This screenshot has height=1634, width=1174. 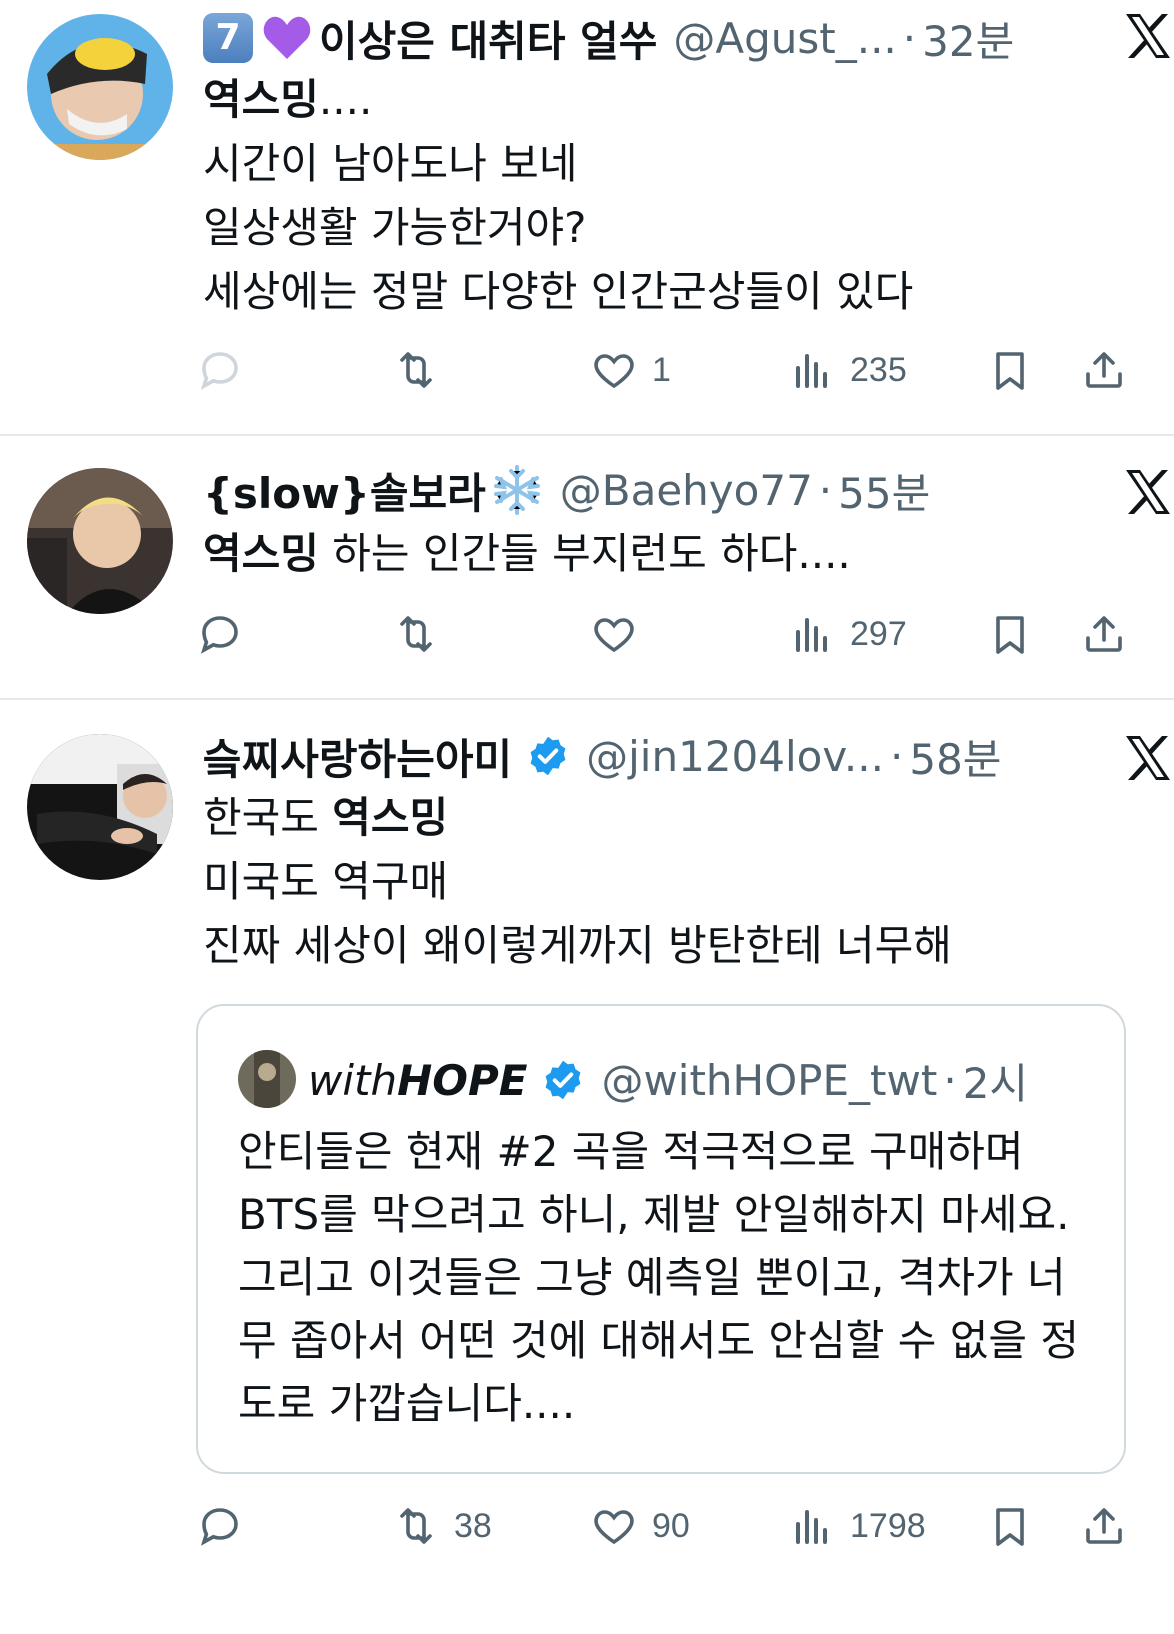 What do you see at coordinates (442, 1526) in the screenshot?
I see `retweet-button: 38` at bounding box center [442, 1526].